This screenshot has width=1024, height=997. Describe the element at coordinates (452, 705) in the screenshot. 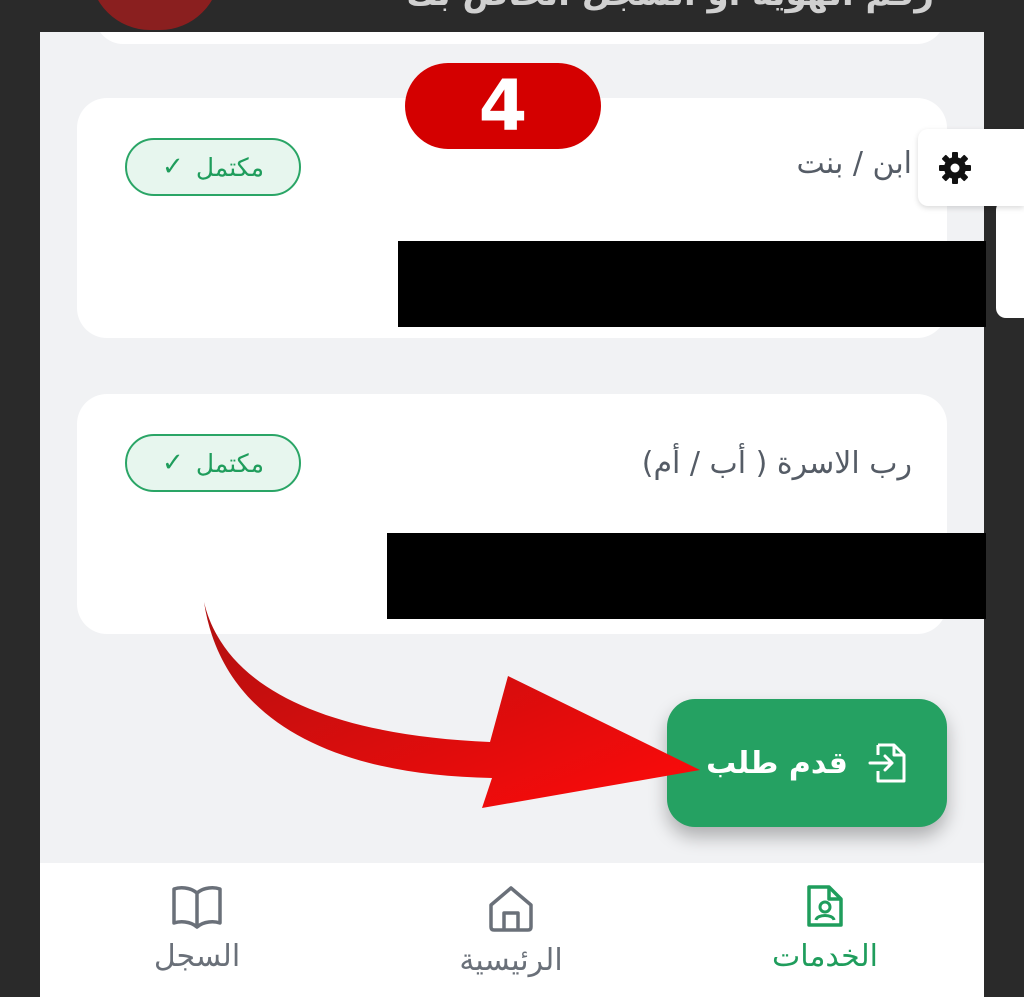

I see `annotation-arrow` at that location.